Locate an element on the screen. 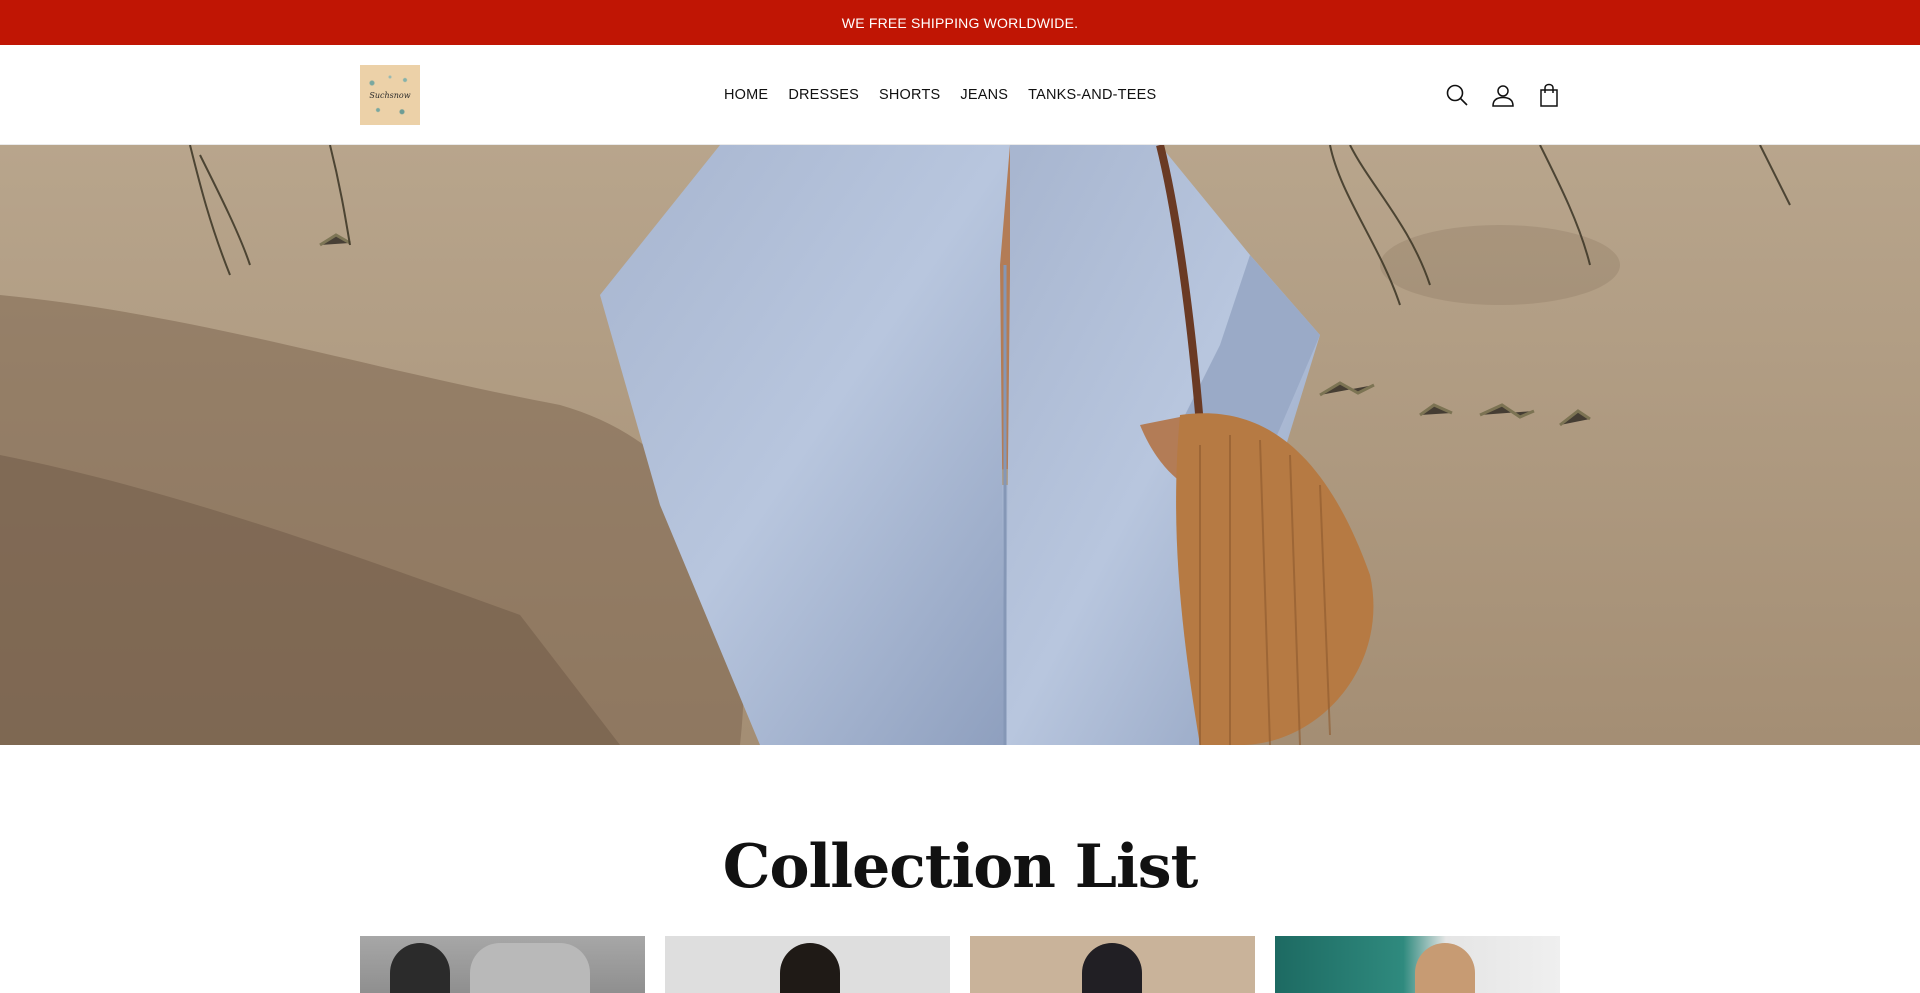  nav-item-jeans: JEANS is located at coordinates (984, 95).